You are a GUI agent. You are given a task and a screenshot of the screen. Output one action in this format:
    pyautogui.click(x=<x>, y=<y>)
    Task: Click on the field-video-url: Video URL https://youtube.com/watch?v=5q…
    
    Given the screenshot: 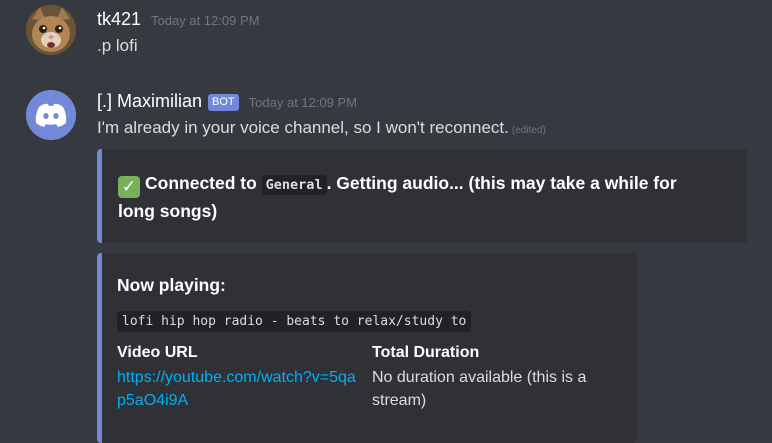 What is the action you would take?
    pyautogui.click(x=237, y=378)
    